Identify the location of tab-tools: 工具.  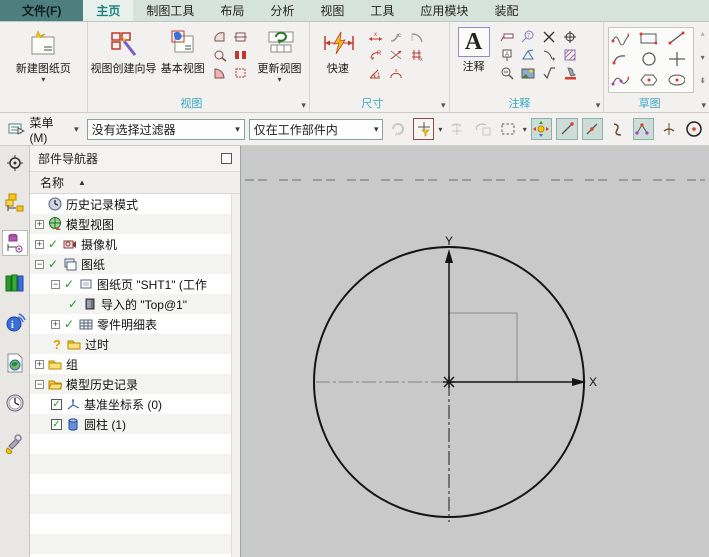
(382, 10).